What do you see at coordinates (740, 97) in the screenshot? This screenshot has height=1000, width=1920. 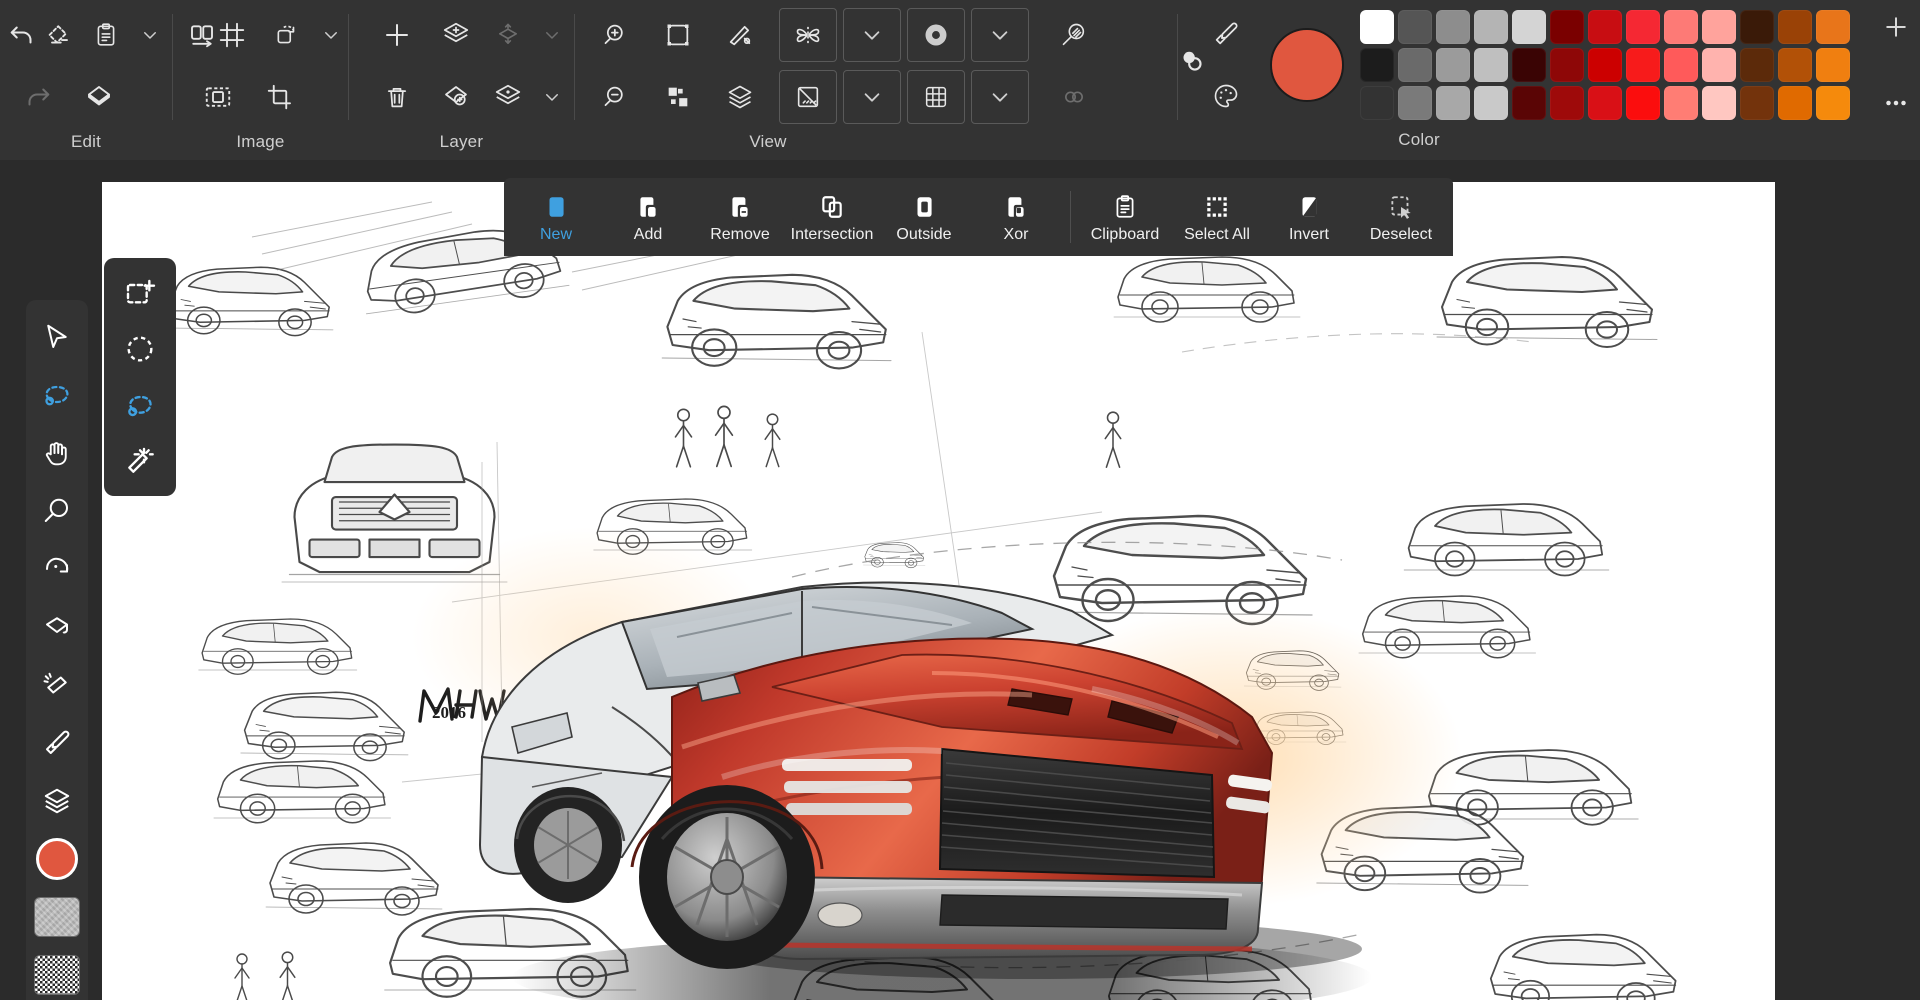 I see `layers-panel-button` at bounding box center [740, 97].